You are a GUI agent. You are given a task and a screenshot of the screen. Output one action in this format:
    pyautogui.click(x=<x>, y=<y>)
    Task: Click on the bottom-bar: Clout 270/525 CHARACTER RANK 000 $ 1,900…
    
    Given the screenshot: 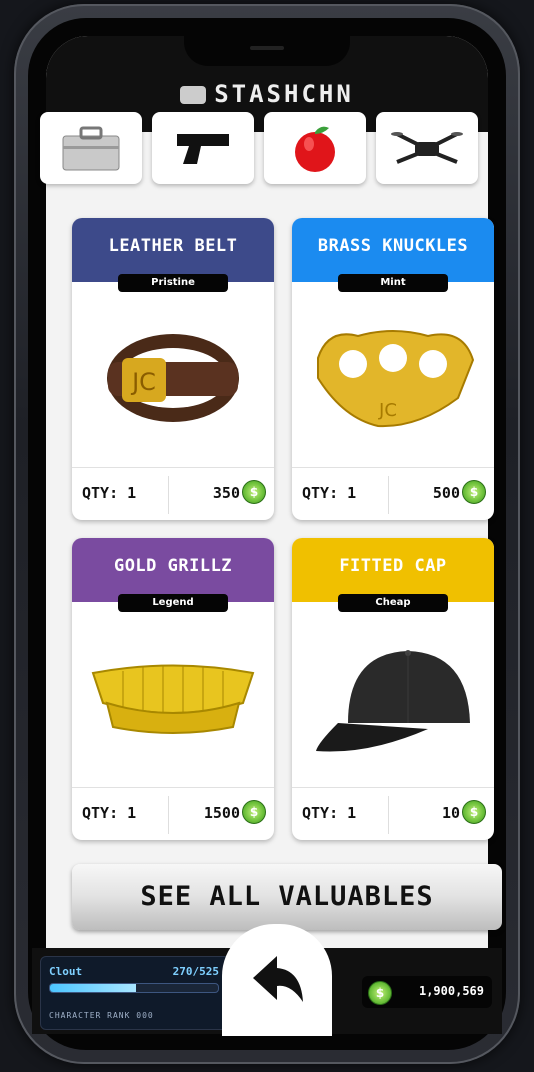 What is the action you would take?
    pyautogui.click(x=267, y=980)
    